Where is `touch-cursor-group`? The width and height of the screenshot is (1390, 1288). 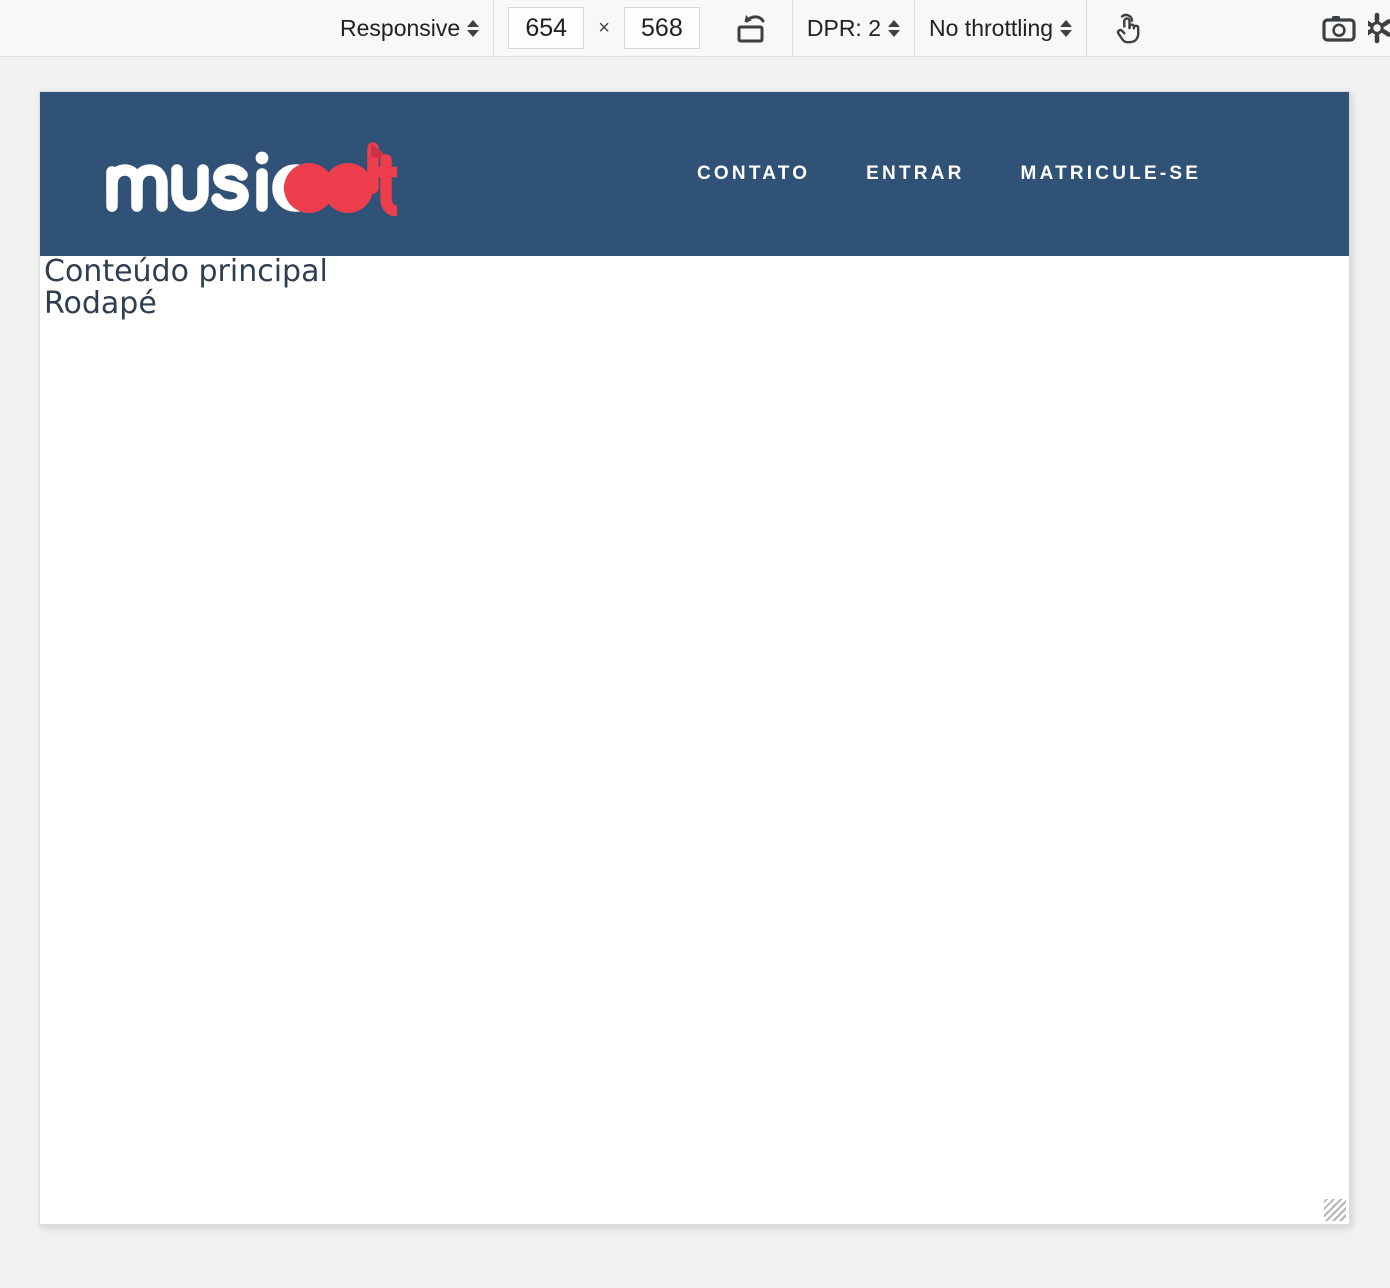 touch-cursor-group is located at coordinates (1126, 28).